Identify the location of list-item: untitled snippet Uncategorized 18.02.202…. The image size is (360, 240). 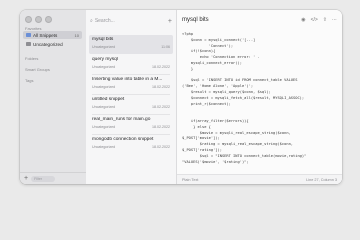
(131, 104).